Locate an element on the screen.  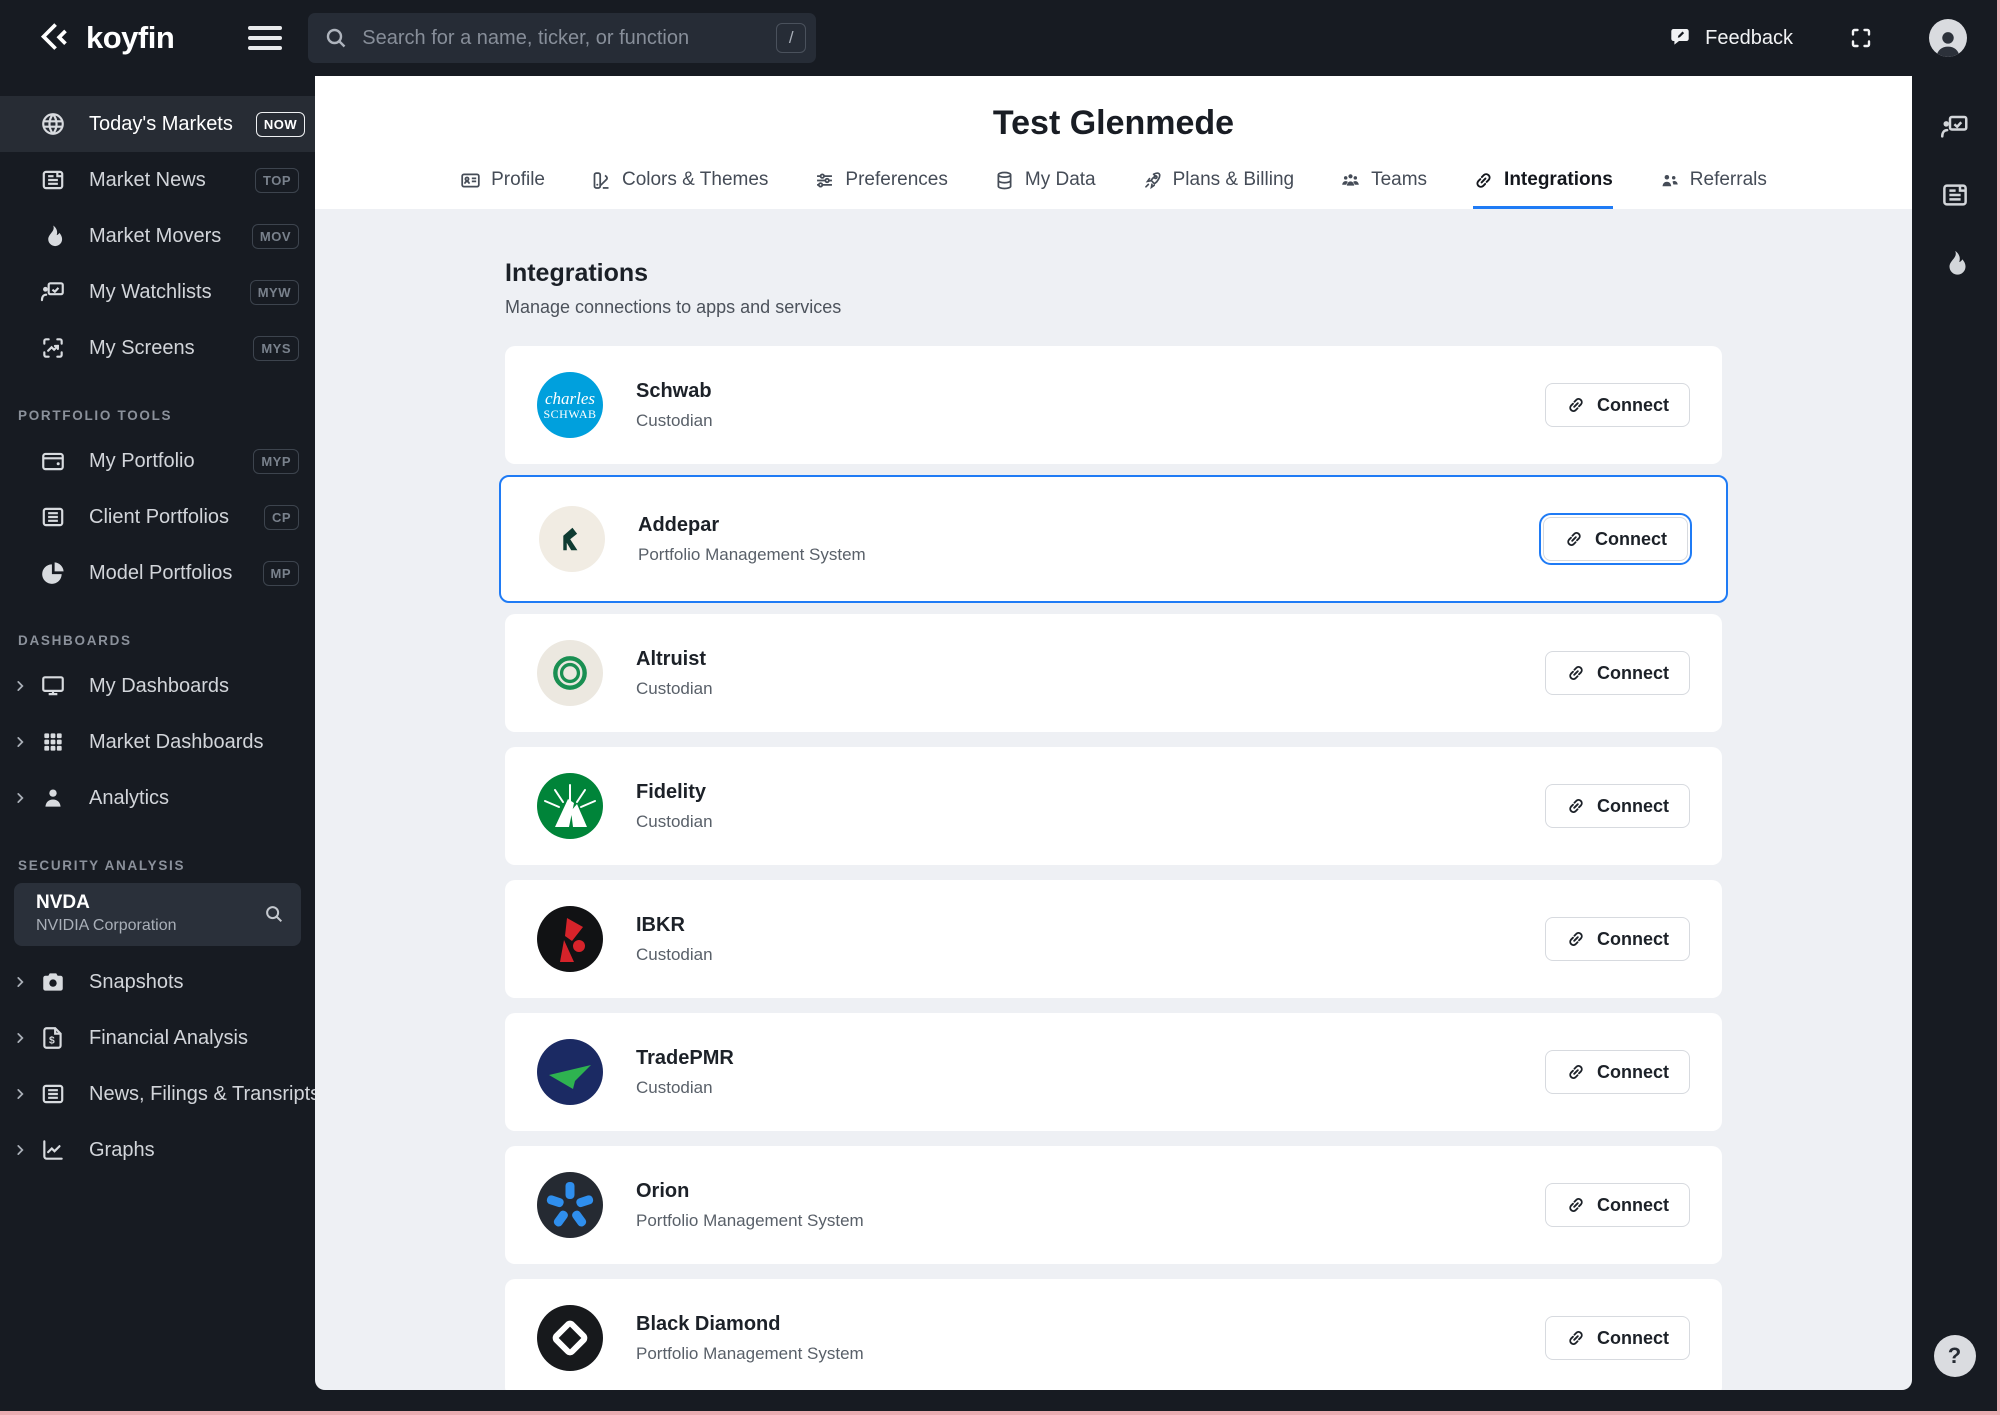
sidebar-item-label: Market Movers is located at coordinates (155, 235).